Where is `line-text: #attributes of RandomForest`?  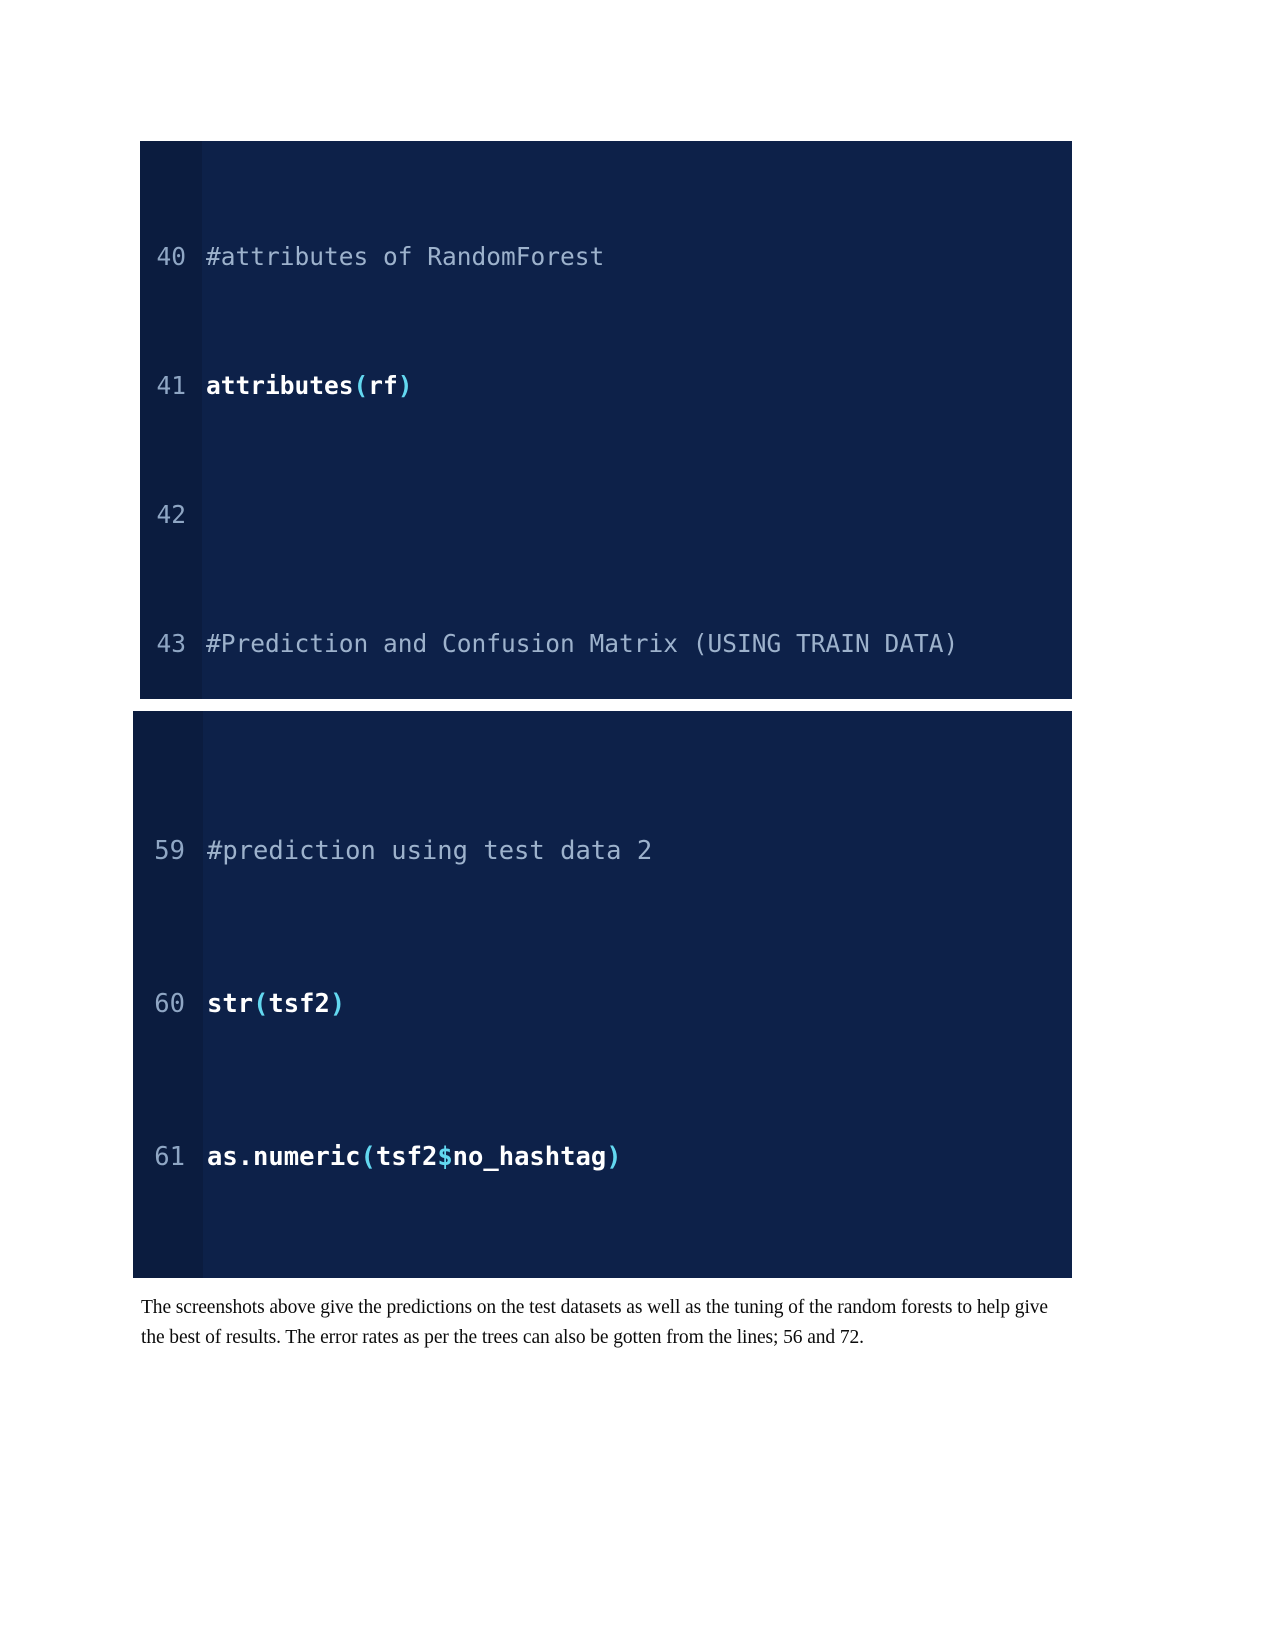
line-text: #attributes of RandomForest is located at coordinates (405, 256).